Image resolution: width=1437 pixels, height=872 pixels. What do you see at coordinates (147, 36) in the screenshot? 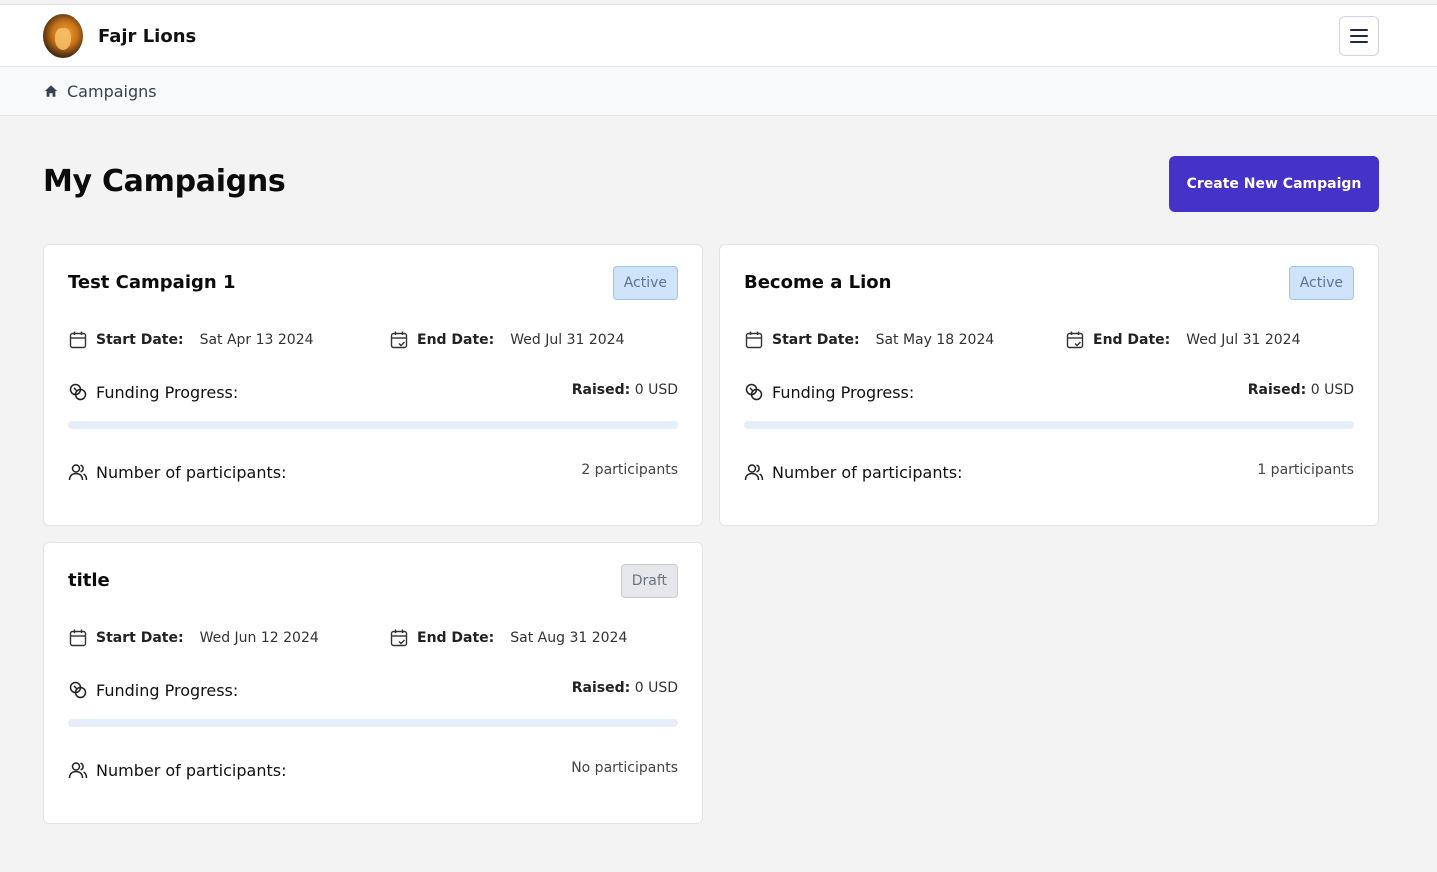
I see `brand-name: Fajr Lions` at bounding box center [147, 36].